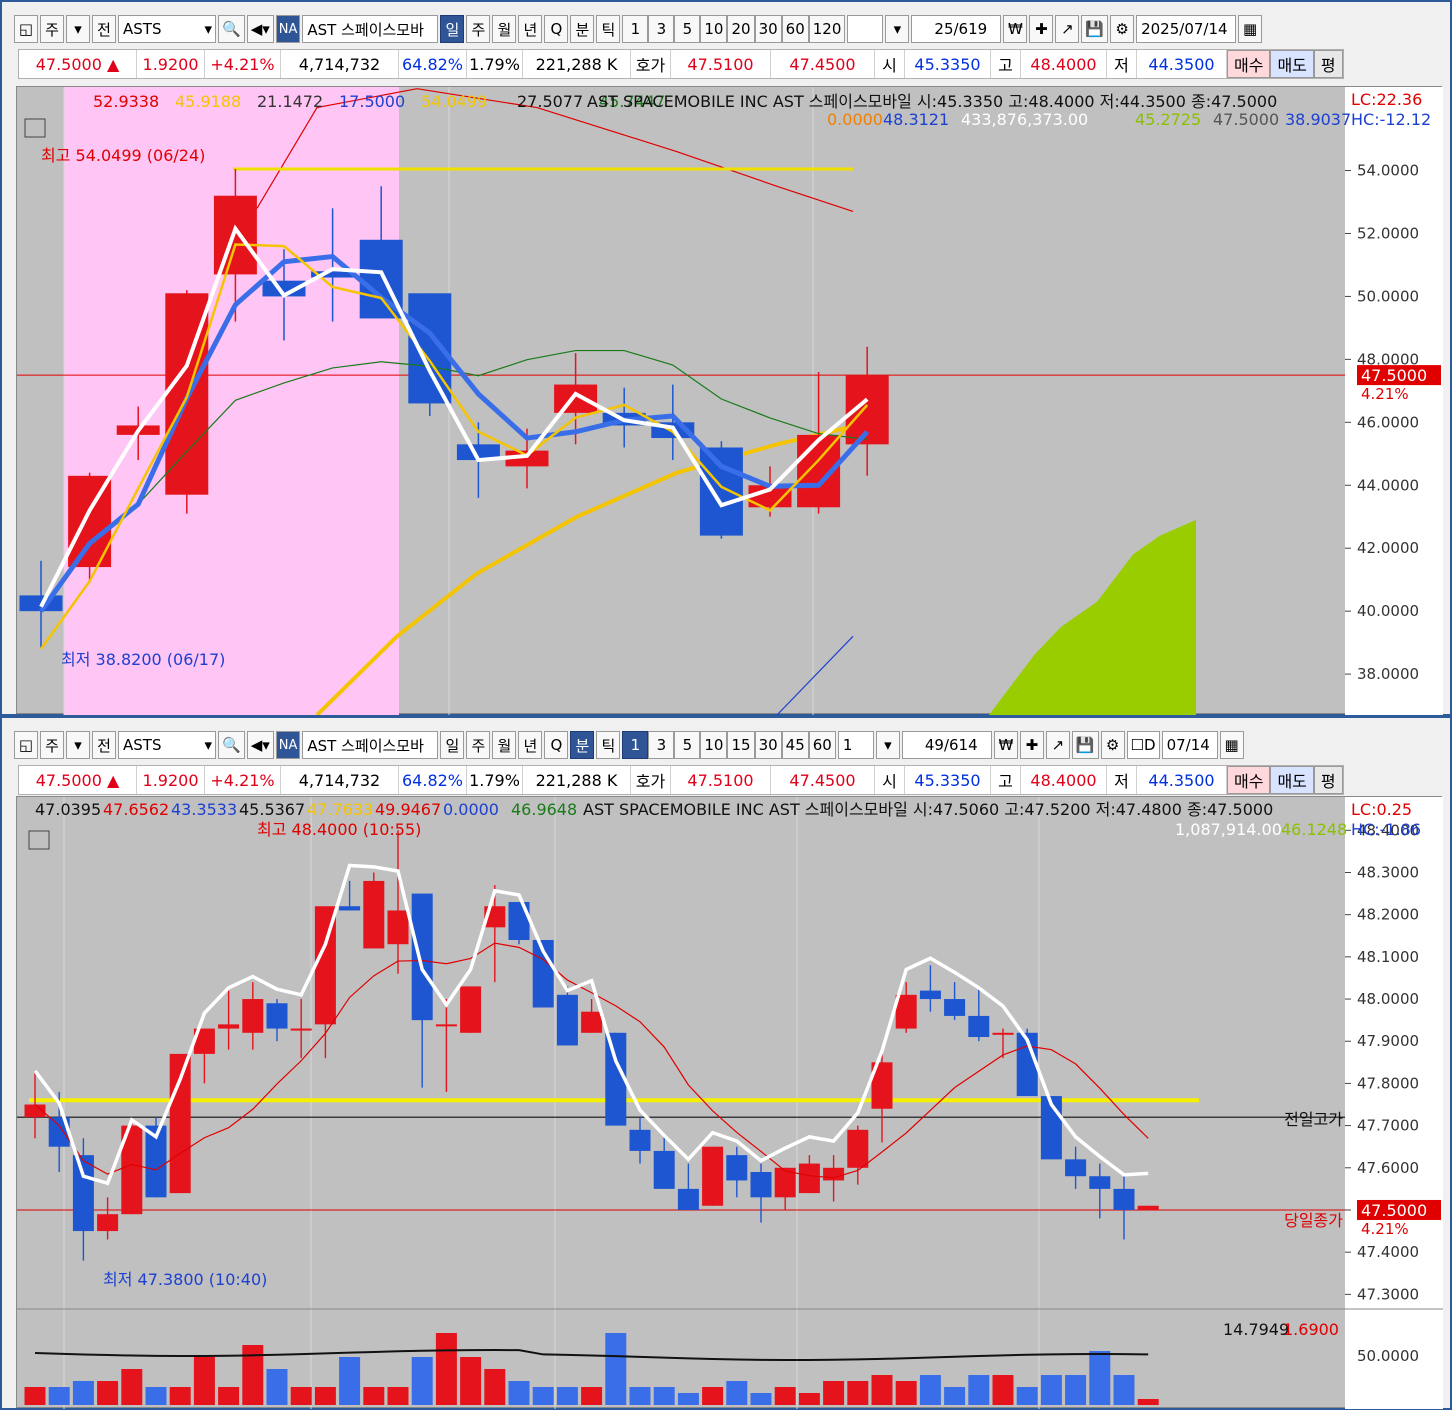 Image resolution: width=1452 pixels, height=1413 pixels. Describe the element at coordinates (1388, 1168) in the screenshot. I see `y-tick-label: 47.6000` at that location.